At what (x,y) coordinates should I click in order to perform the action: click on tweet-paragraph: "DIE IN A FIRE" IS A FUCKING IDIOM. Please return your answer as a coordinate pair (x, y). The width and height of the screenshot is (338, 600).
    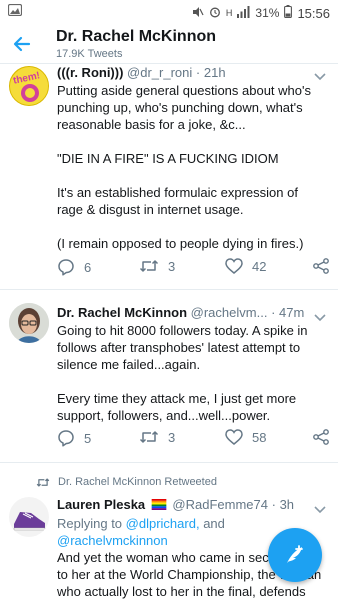
    Looking at the image, I should click on (168, 158).